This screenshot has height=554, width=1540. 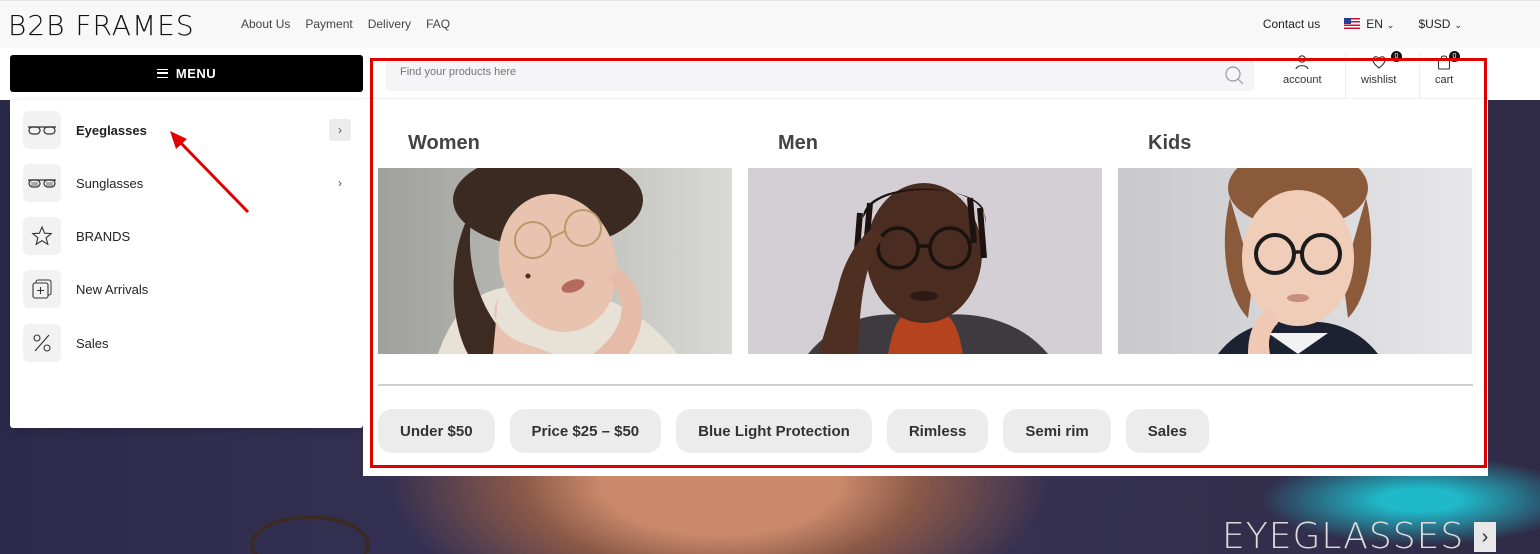 I want to click on nav-payment: Payment, so click(x=328, y=24).